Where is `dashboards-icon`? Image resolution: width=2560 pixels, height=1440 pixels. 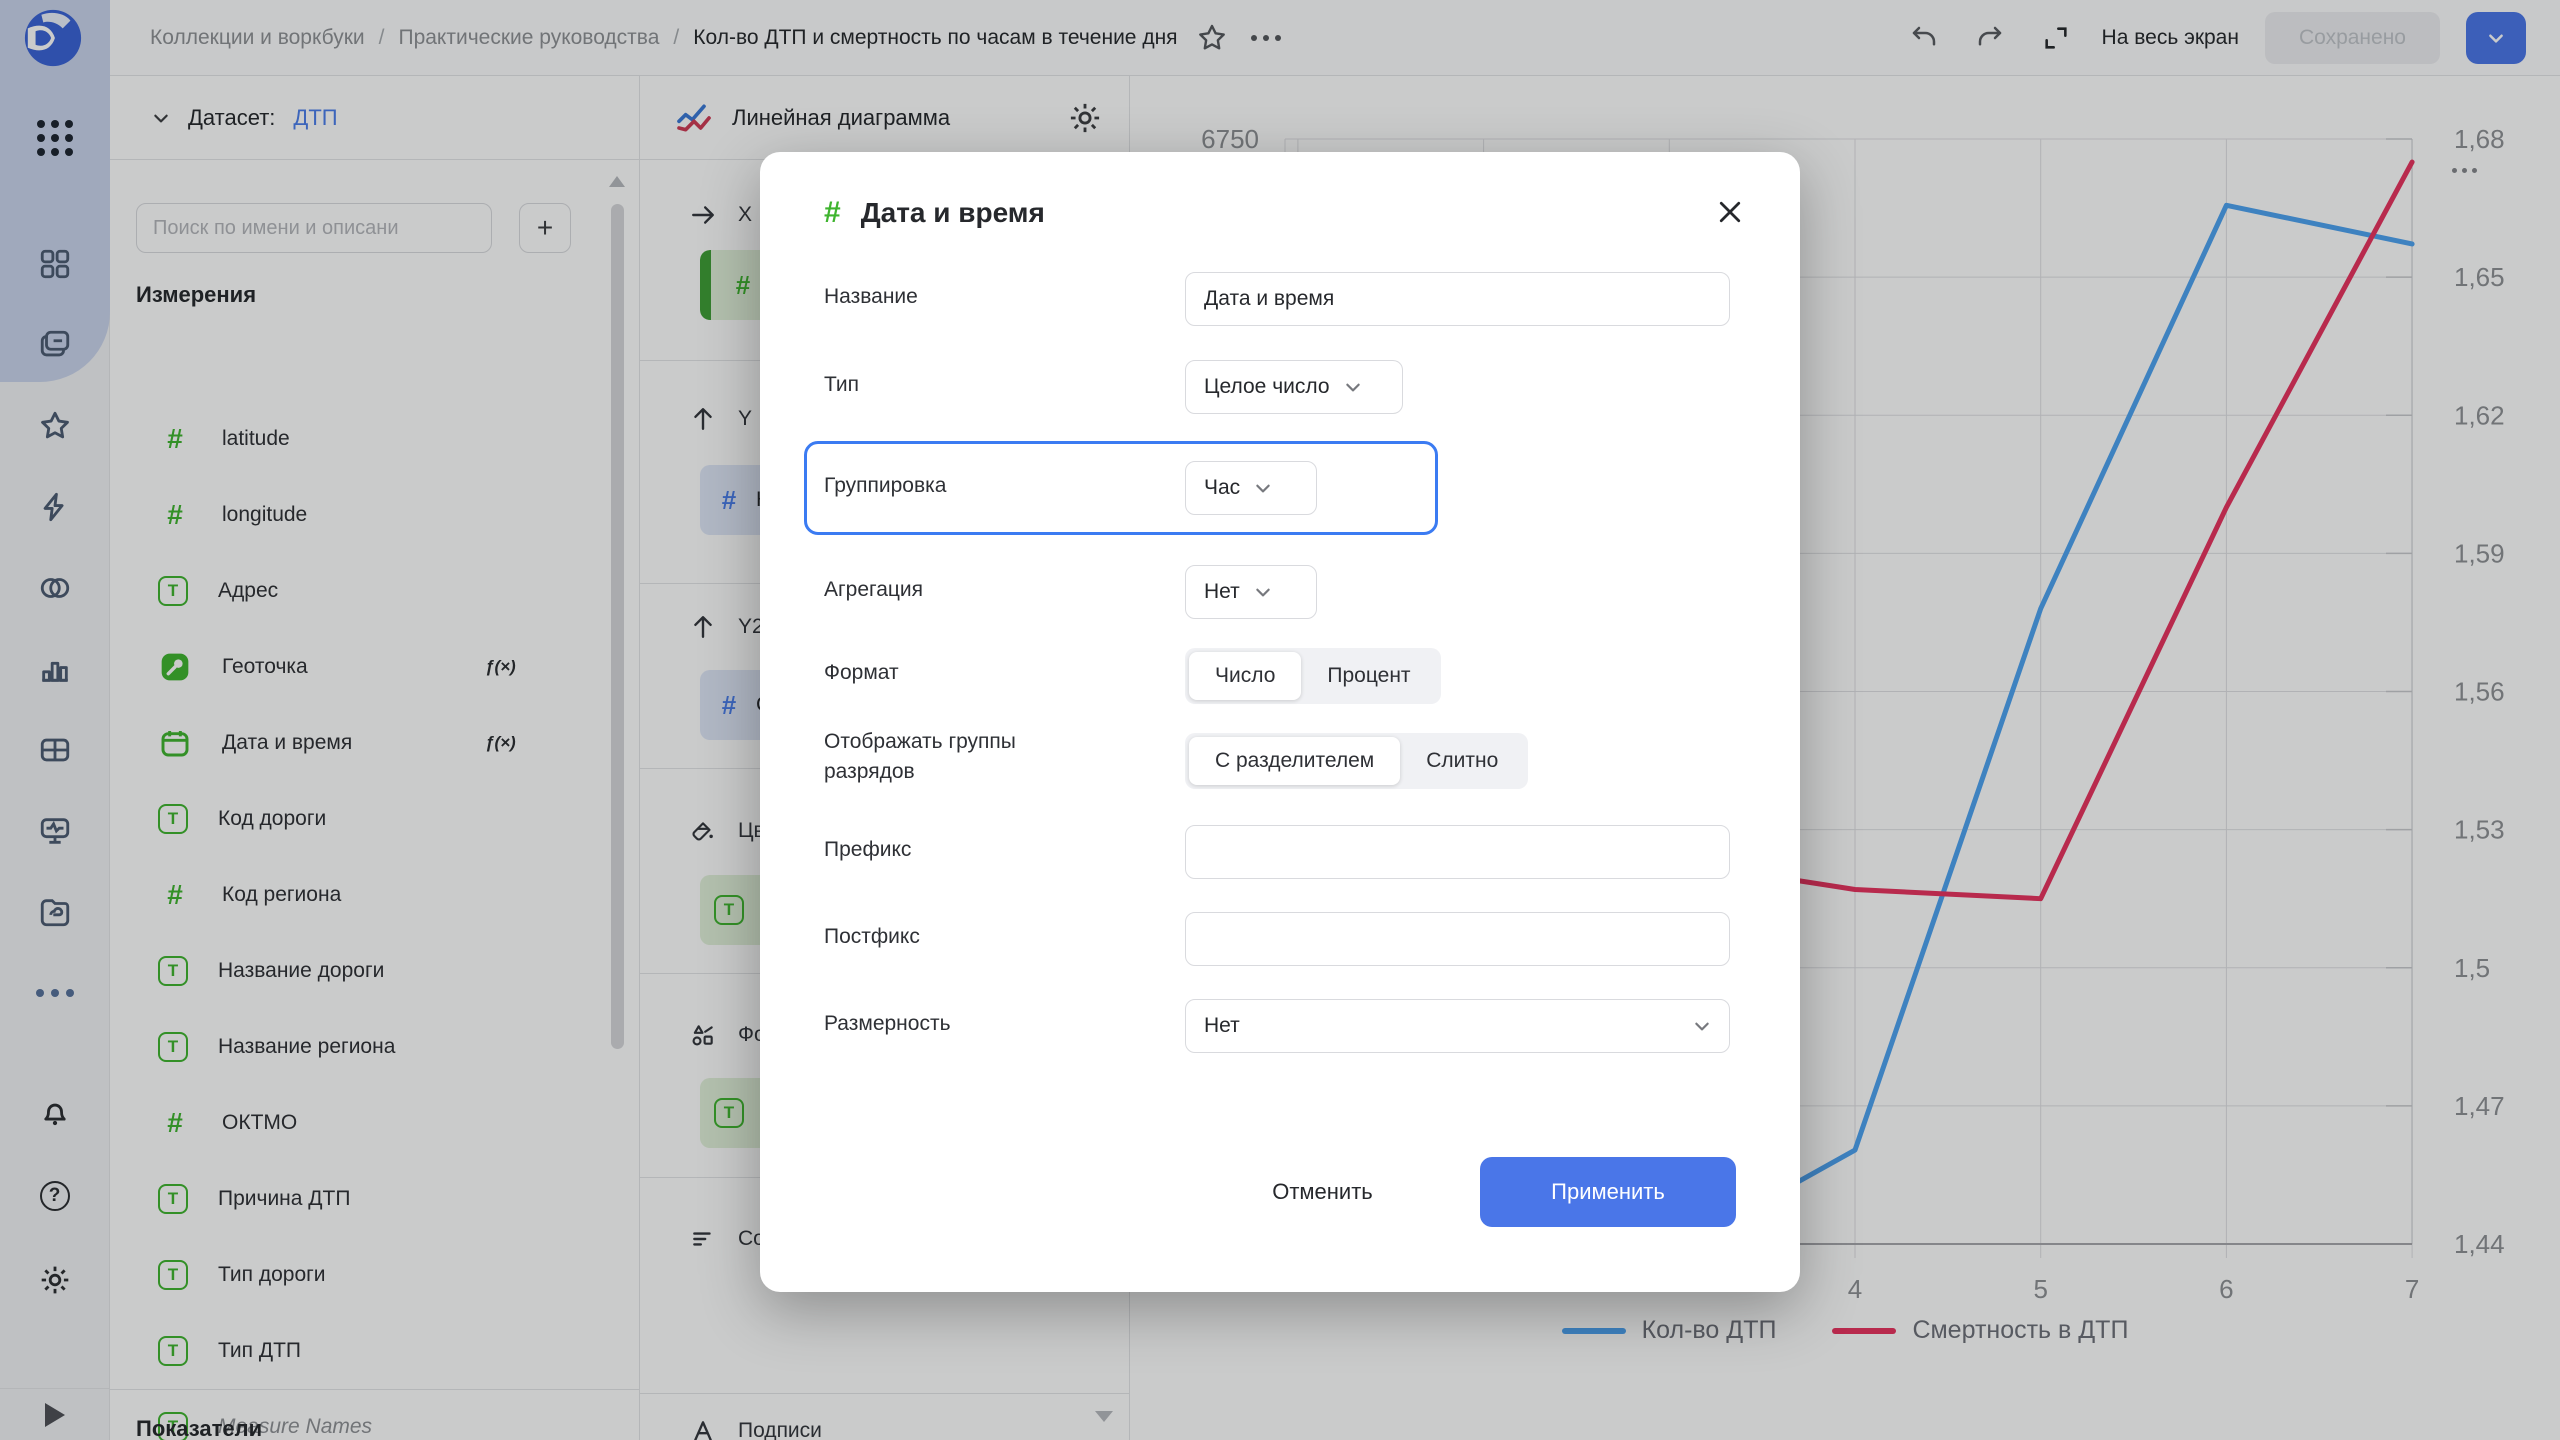
dashboards-icon is located at coordinates (55, 264).